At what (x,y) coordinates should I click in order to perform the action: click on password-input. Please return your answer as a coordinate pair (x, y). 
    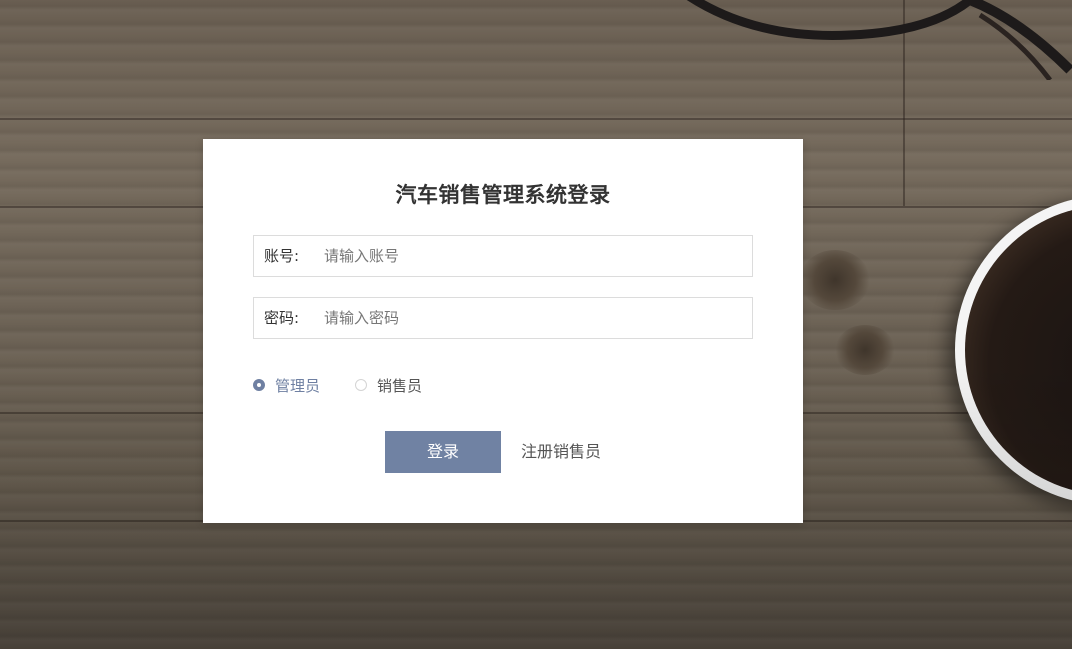
    Looking at the image, I should click on (534, 318).